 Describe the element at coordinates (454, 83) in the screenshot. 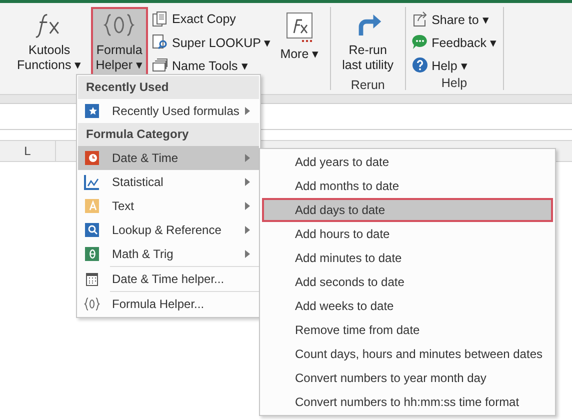

I see `group-label: Help` at that location.